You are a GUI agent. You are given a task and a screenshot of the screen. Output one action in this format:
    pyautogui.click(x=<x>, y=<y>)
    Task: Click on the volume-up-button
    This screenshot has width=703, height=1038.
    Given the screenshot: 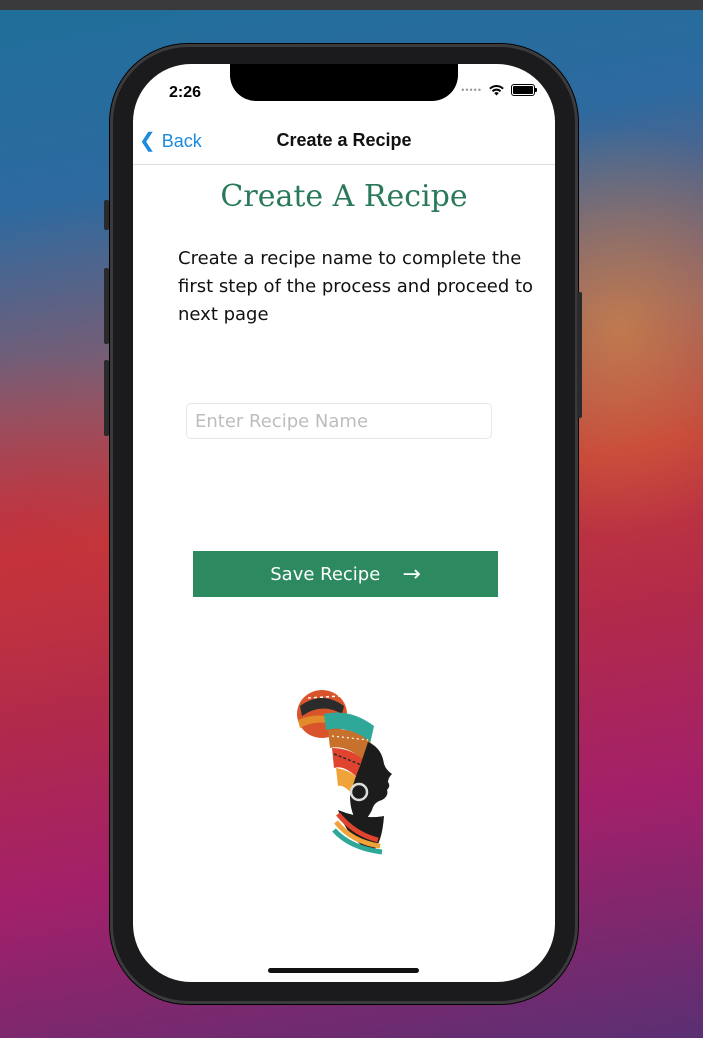 What is the action you would take?
    pyautogui.click(x=106, y=306)
    